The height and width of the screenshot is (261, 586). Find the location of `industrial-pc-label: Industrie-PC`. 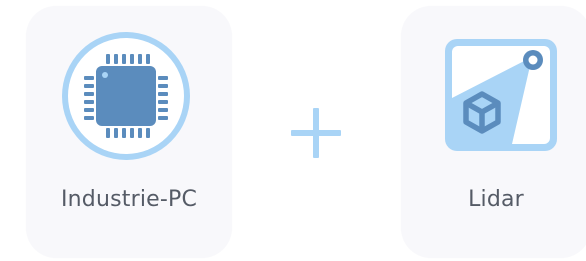

industrial-pc-label: Industrie-PC is located at coordinates (129, 199).